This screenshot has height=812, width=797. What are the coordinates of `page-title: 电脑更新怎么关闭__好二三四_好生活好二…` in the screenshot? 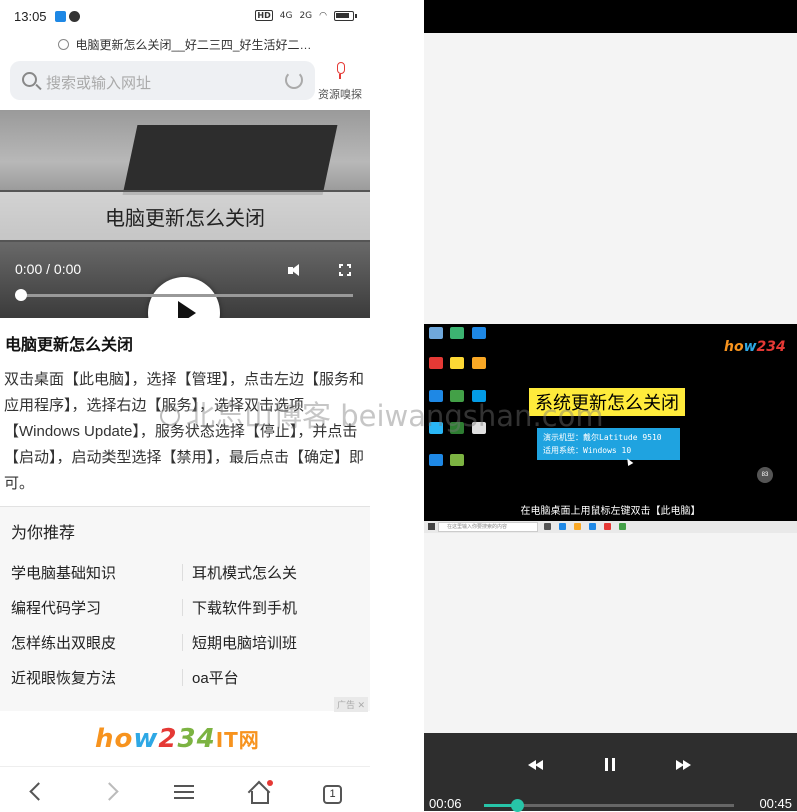 It's located at (193, 45).